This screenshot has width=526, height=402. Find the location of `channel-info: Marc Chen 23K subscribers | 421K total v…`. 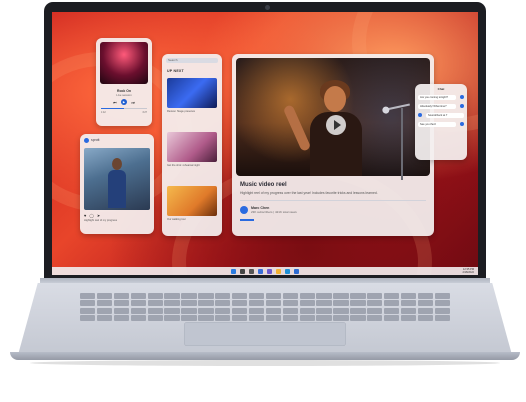

channel-info: Marc Chen 23K subscribers | 421K total v… is located at coordinates (268, 210).